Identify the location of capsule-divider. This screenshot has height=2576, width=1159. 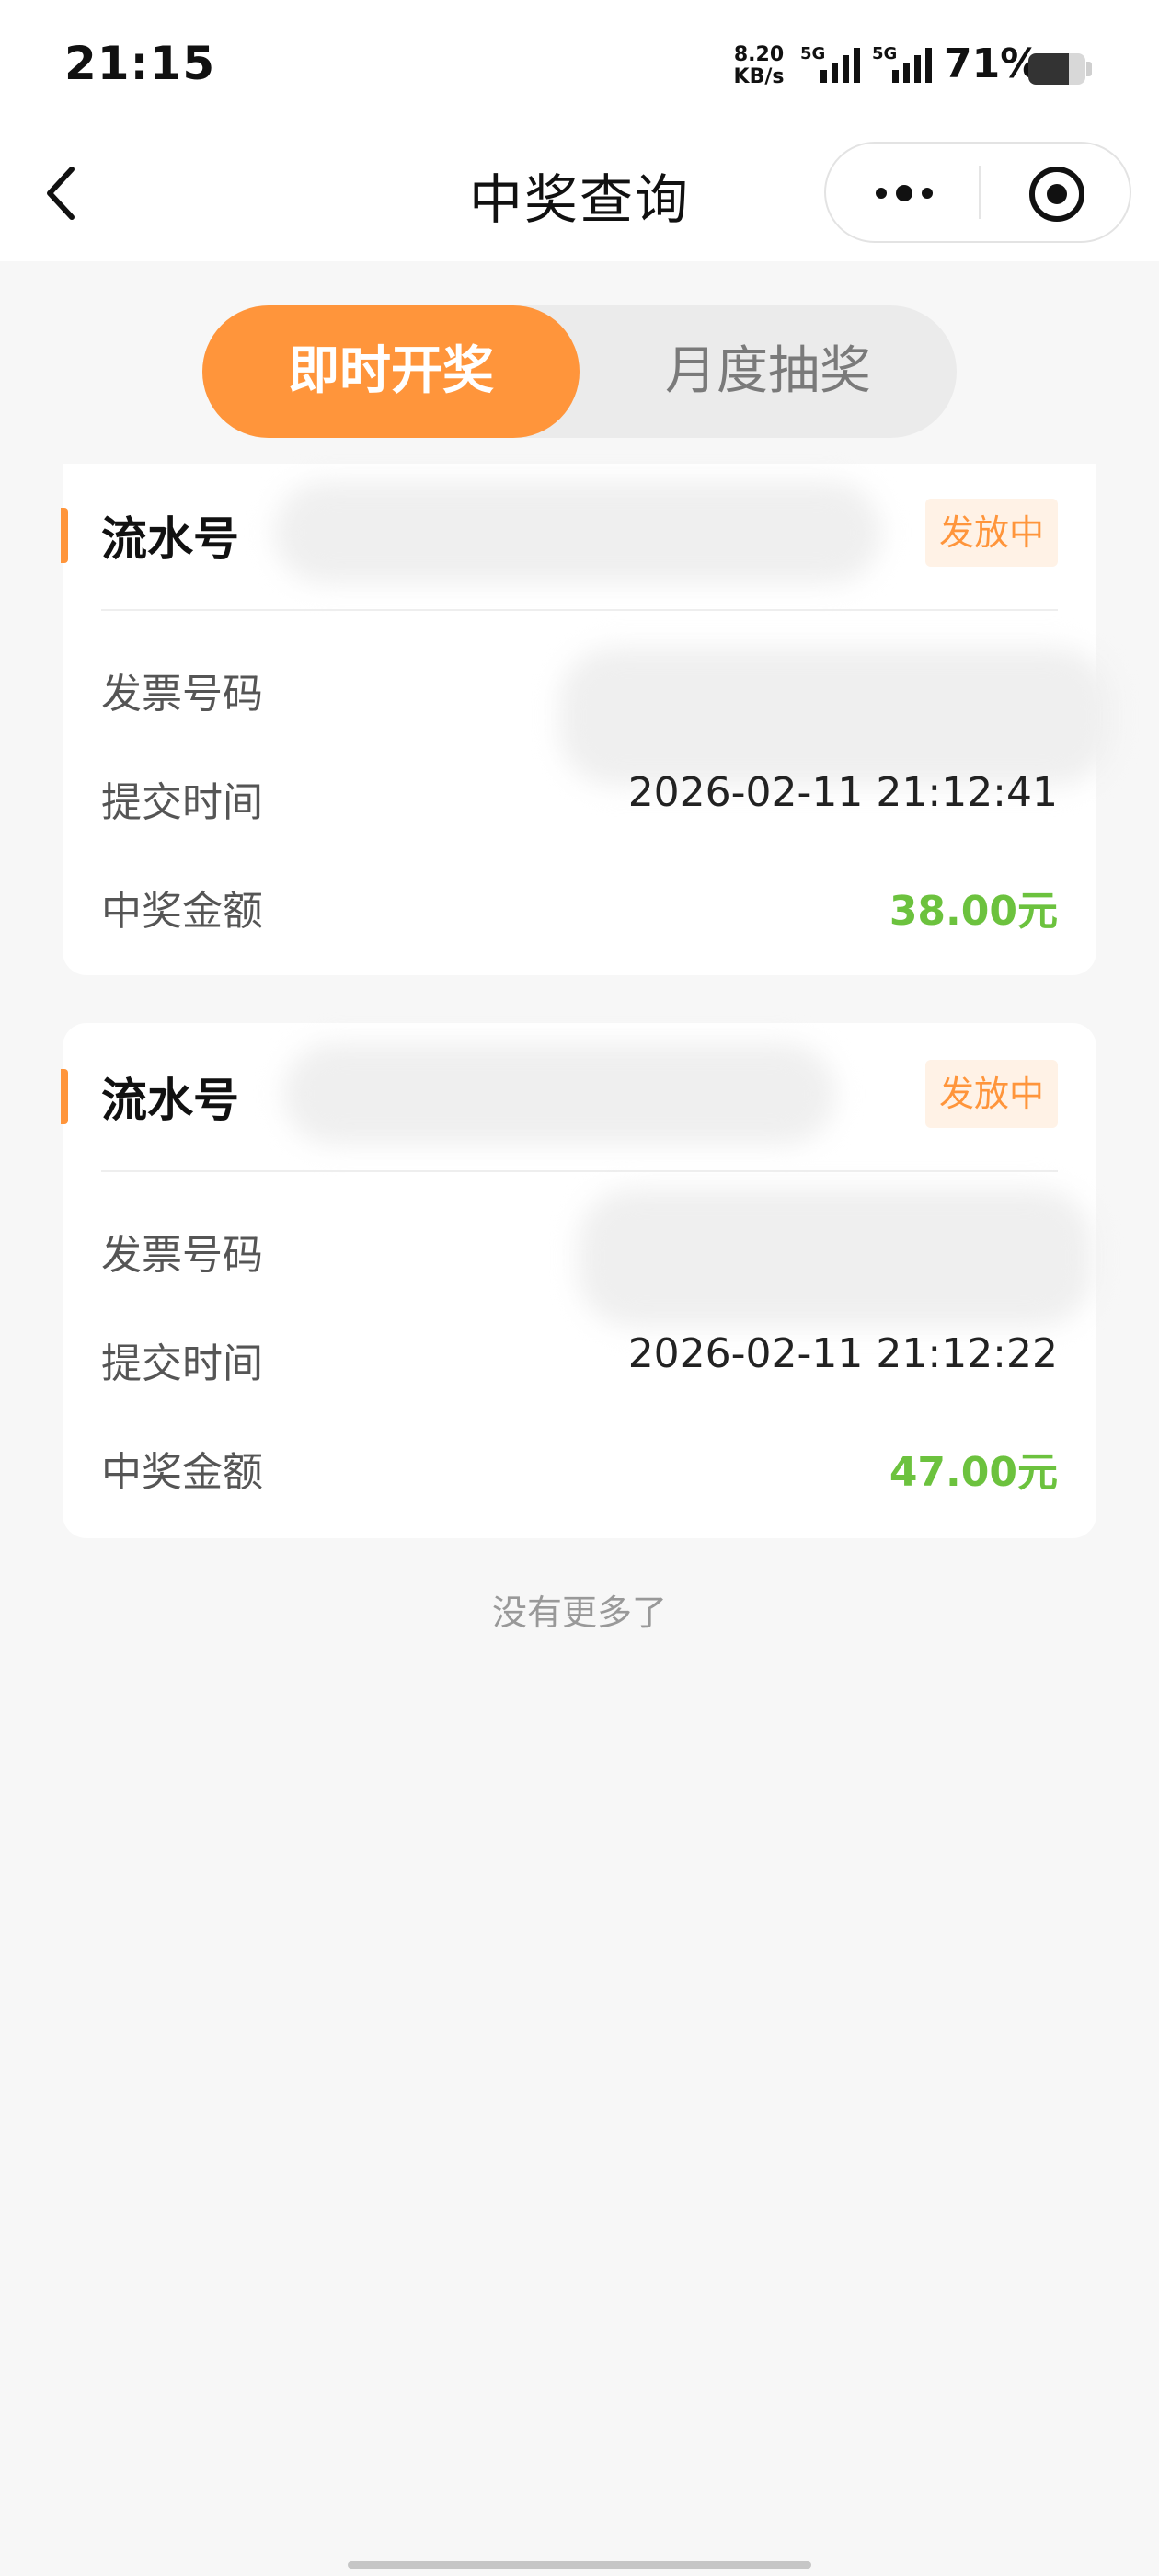
(980, 192).